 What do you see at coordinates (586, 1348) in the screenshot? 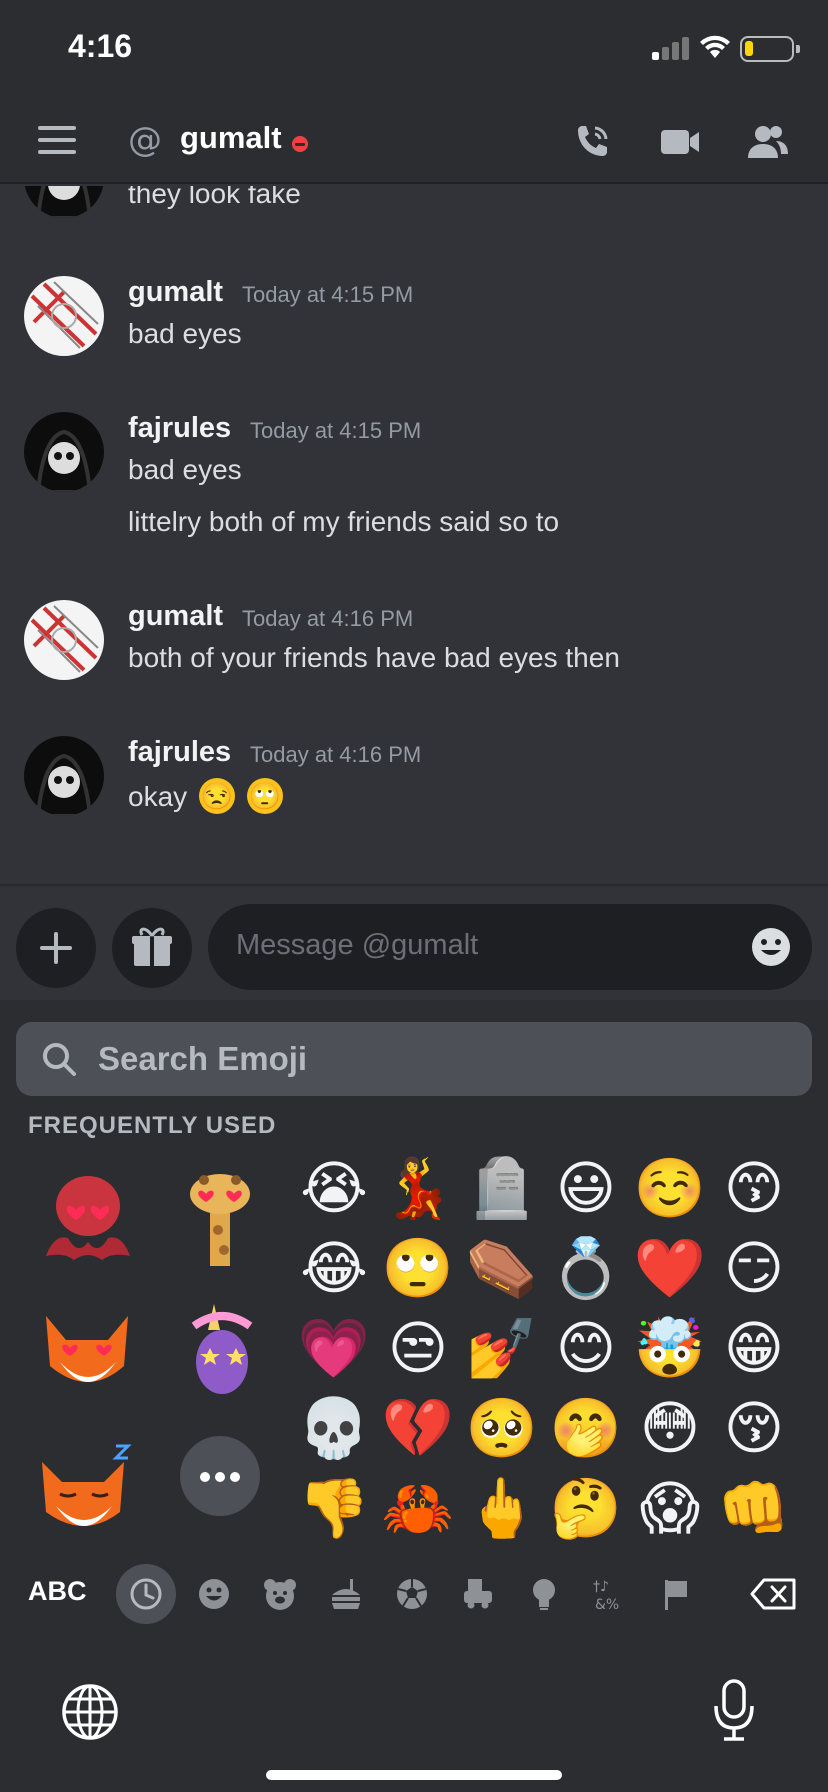
I see `emoji-cell: 😊` at bounding box center [586, 1348].